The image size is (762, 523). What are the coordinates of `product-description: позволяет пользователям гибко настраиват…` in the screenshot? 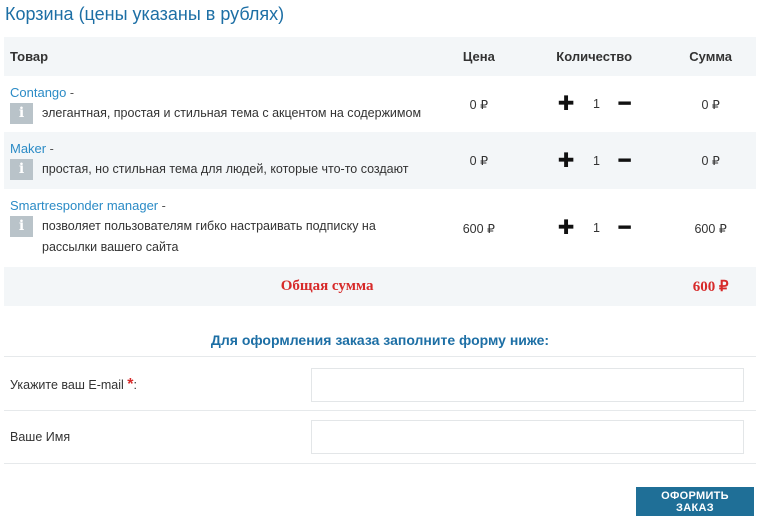 It's located at (209, 236).